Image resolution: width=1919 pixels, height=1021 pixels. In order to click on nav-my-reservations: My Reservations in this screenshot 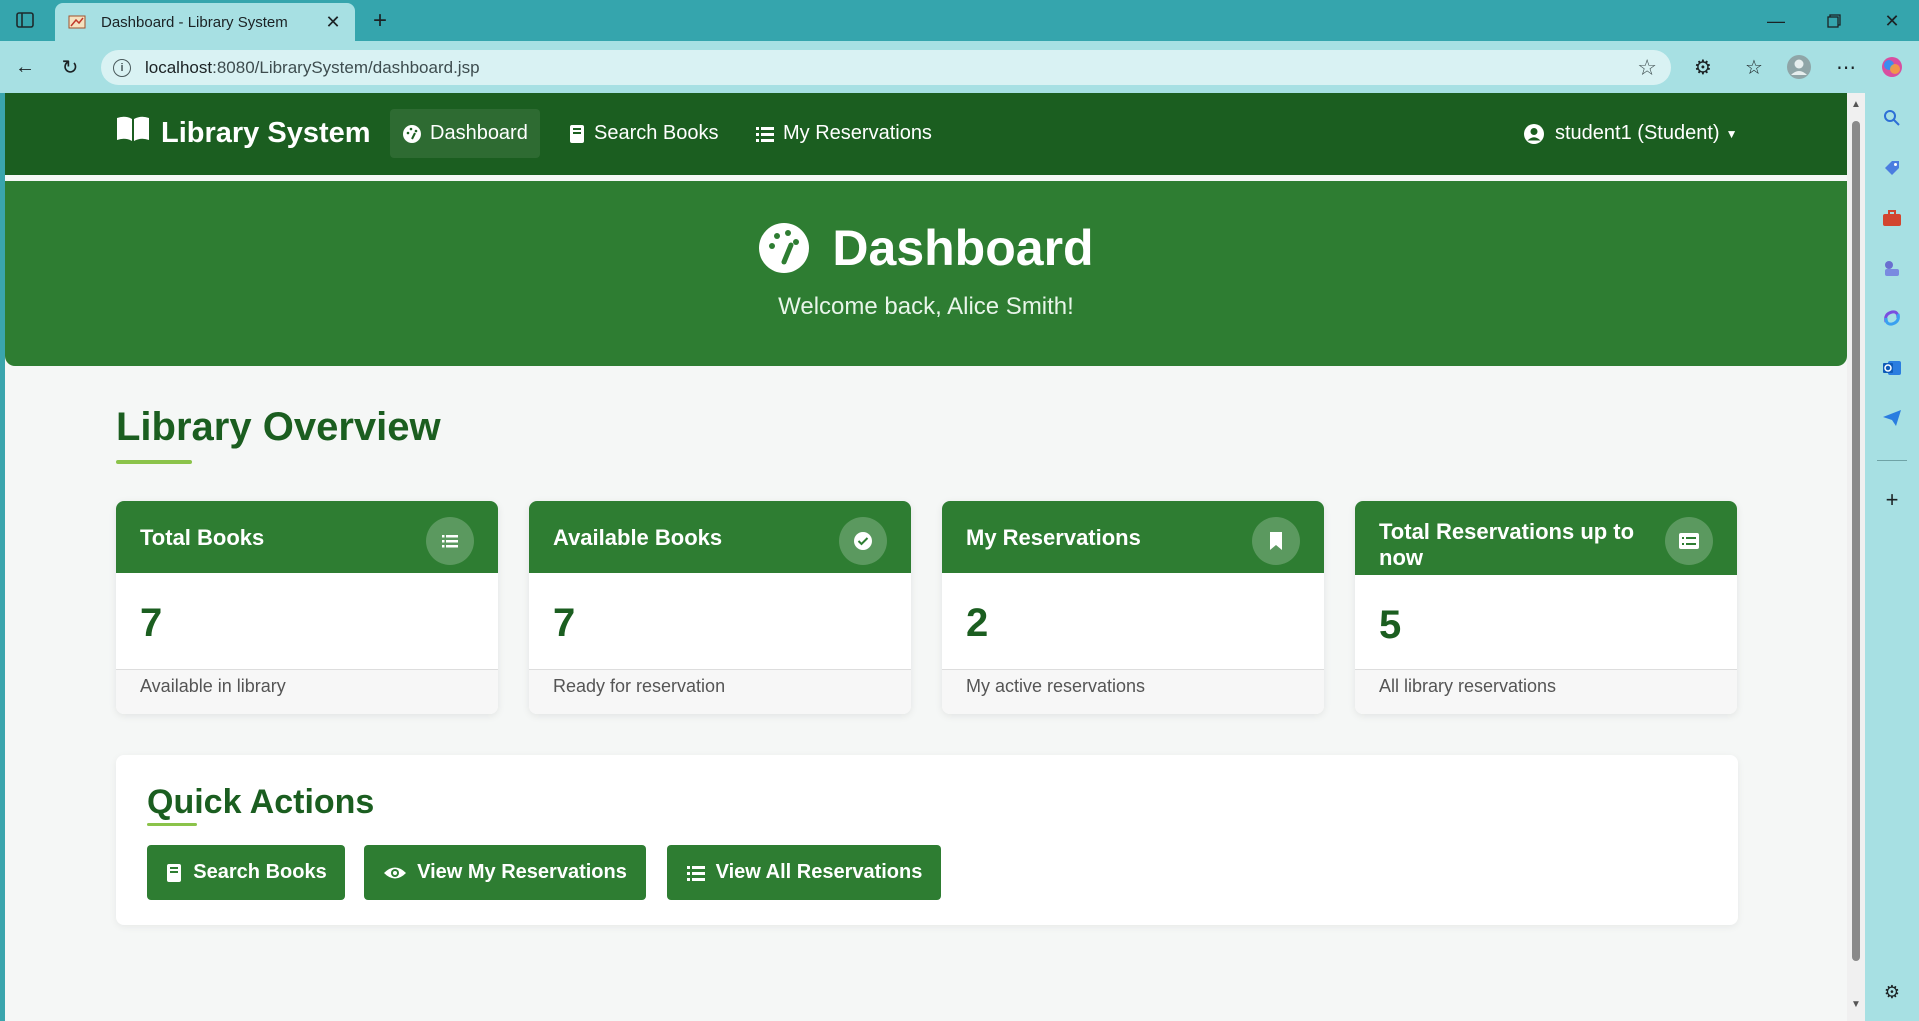, I will do `click(843, 133)`.